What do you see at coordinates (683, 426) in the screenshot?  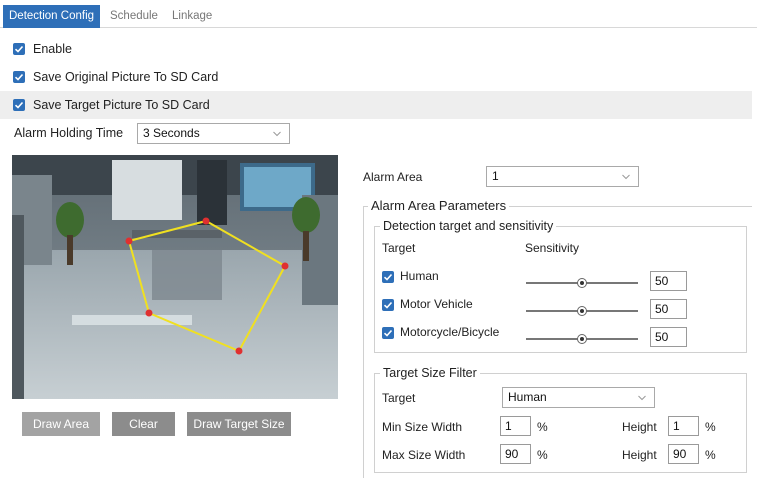 I see `min-height-input: 1` at bounding box center [683, 426].